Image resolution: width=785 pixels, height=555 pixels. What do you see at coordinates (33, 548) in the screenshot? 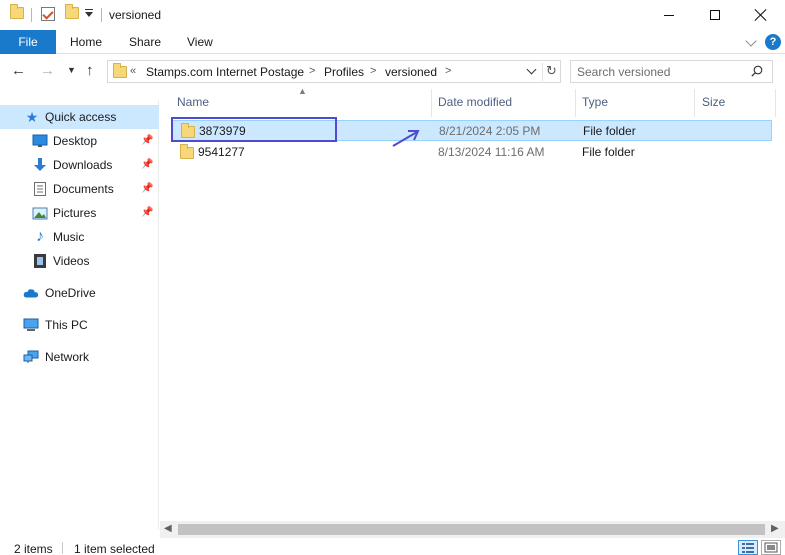
I see `item-count: 2 items` at bounding box center [33, 548].